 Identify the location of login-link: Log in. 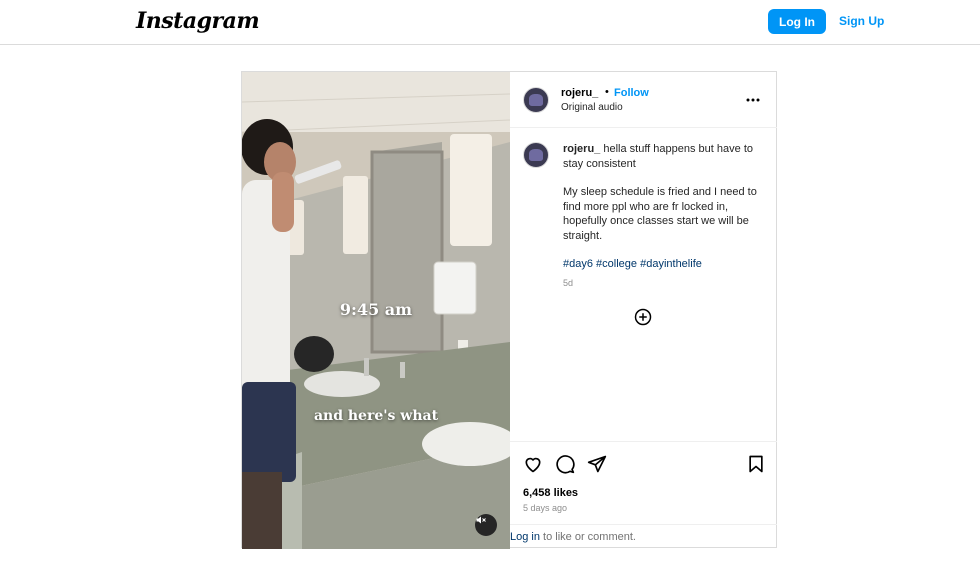
(525, 537).